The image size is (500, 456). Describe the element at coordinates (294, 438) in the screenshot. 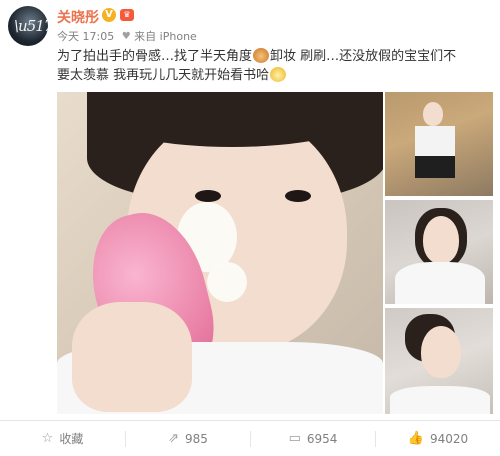

I see `comment-icon: ▭` at that location.